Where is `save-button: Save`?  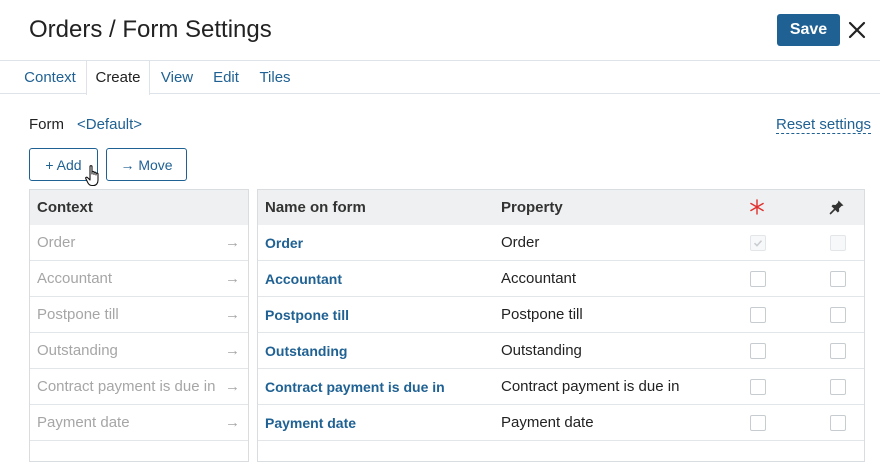
save-button: Save is located at coordinates (808, 30).